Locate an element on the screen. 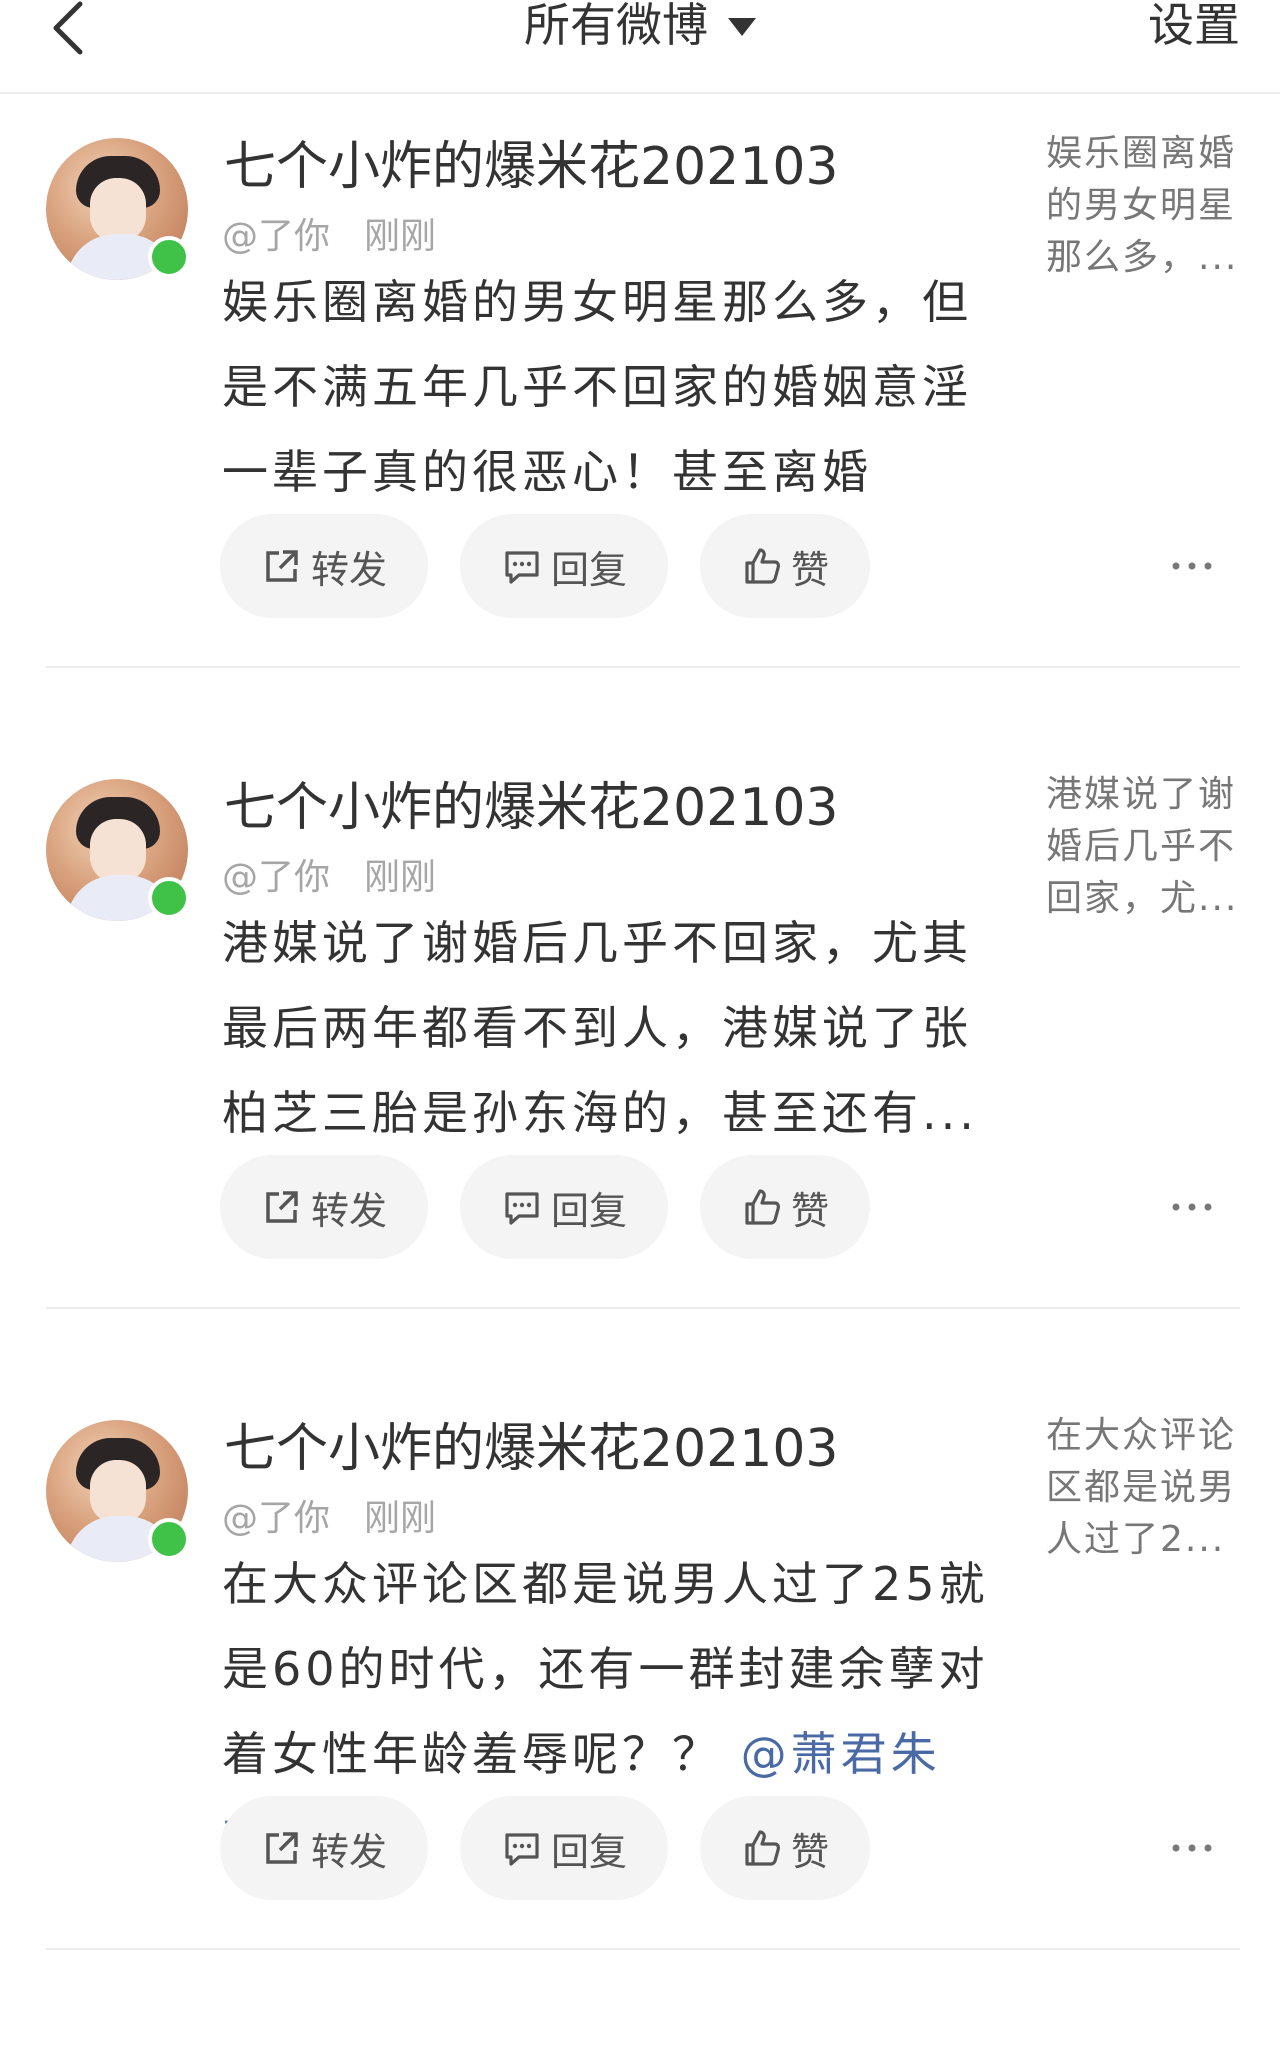 The image size is (1280, 2058). preview-line: 的男女明星 is located at coordinates (1141, 205).